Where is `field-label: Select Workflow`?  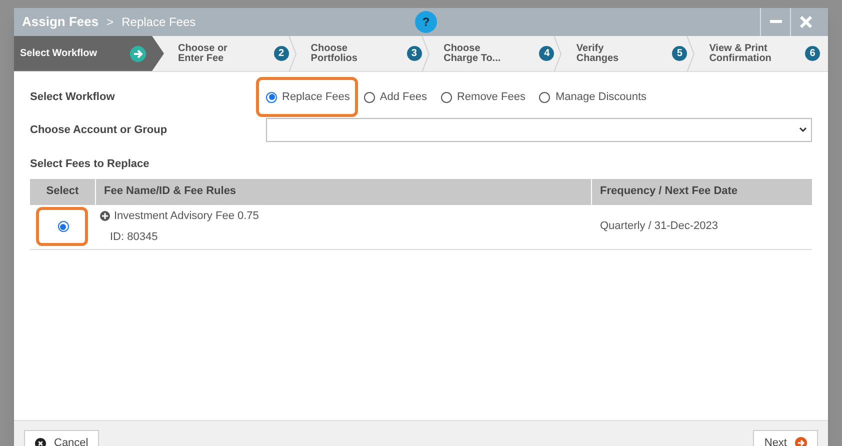
field-label: Select Workflow is located at coordinates (73, 97).